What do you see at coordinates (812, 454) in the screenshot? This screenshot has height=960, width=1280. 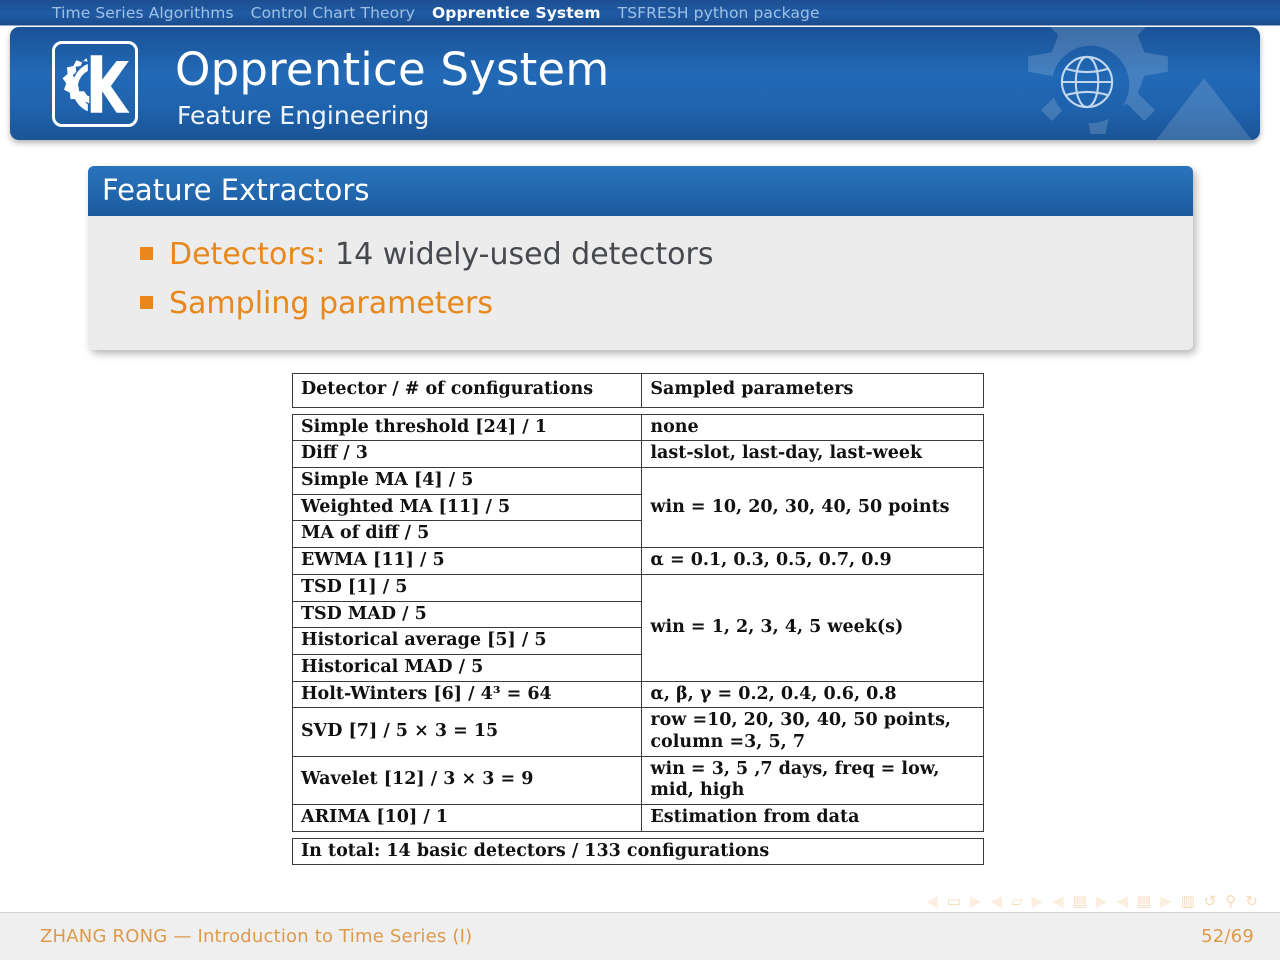 I see `cell-params: last-slot, last-day, last-week` at bounding box center [812, 454].